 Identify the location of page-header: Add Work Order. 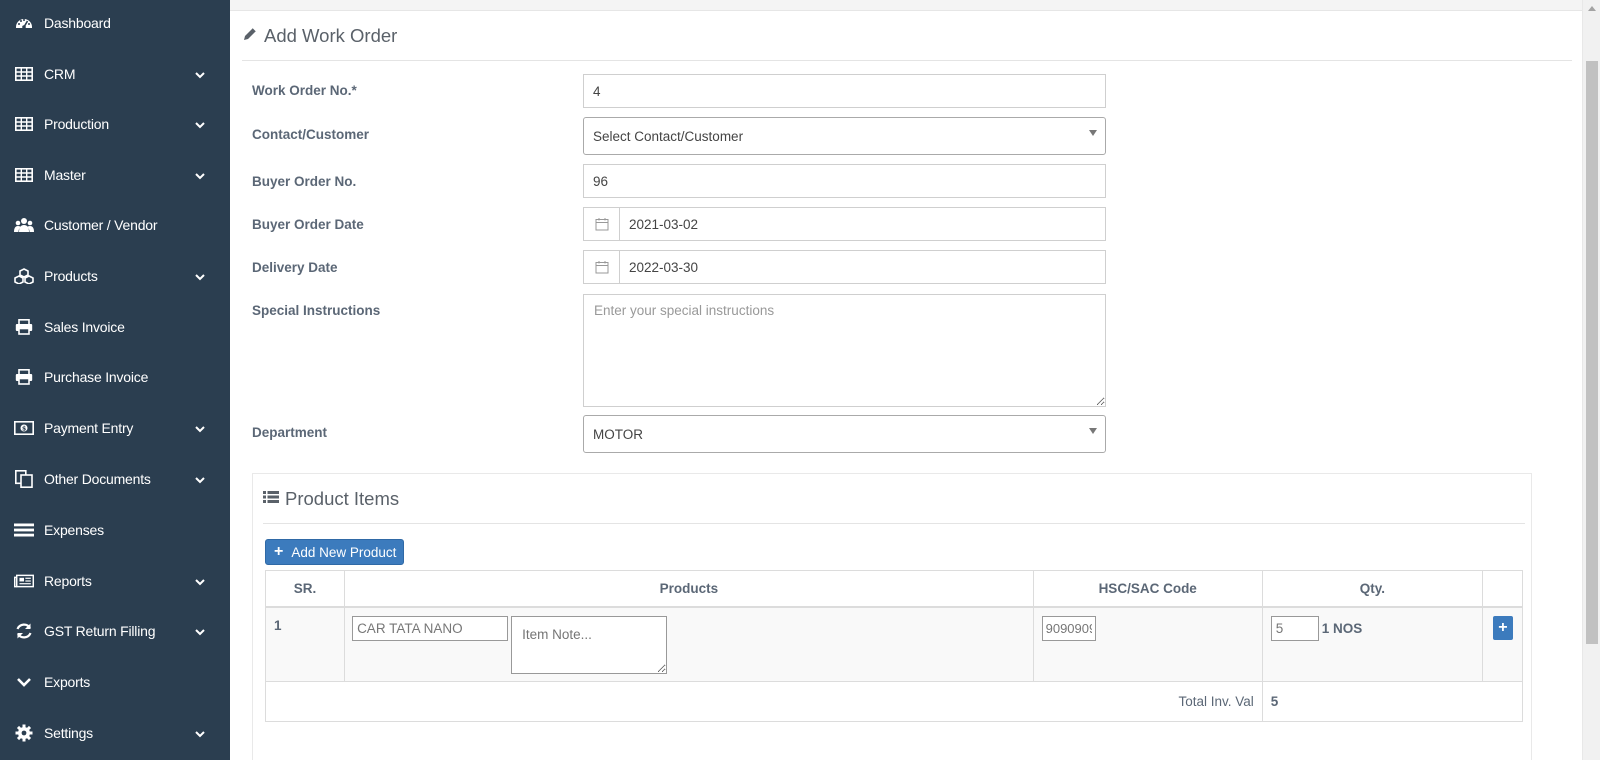
(907, 36).